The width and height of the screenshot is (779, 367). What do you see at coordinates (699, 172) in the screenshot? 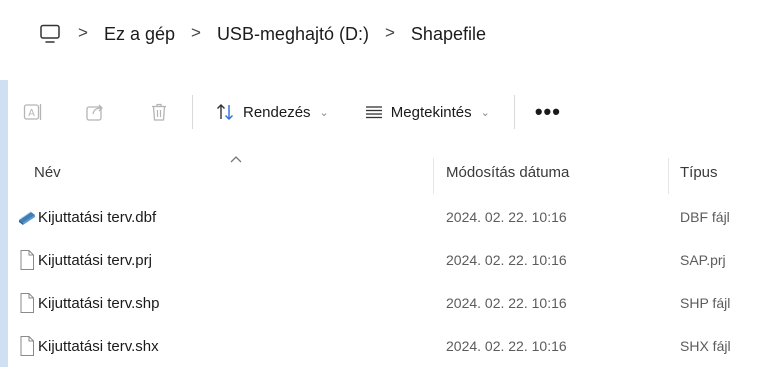
I see `column-header-type: Típus` at bounding box center [699, 172].